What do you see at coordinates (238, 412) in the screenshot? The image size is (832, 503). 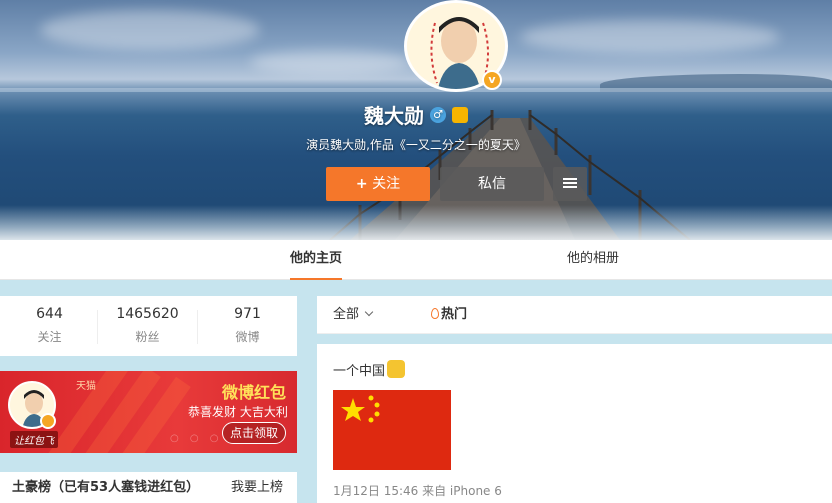 I see `ad-subtitle: 恭喜发财 大吉大利` at bounding box center [238, 412].